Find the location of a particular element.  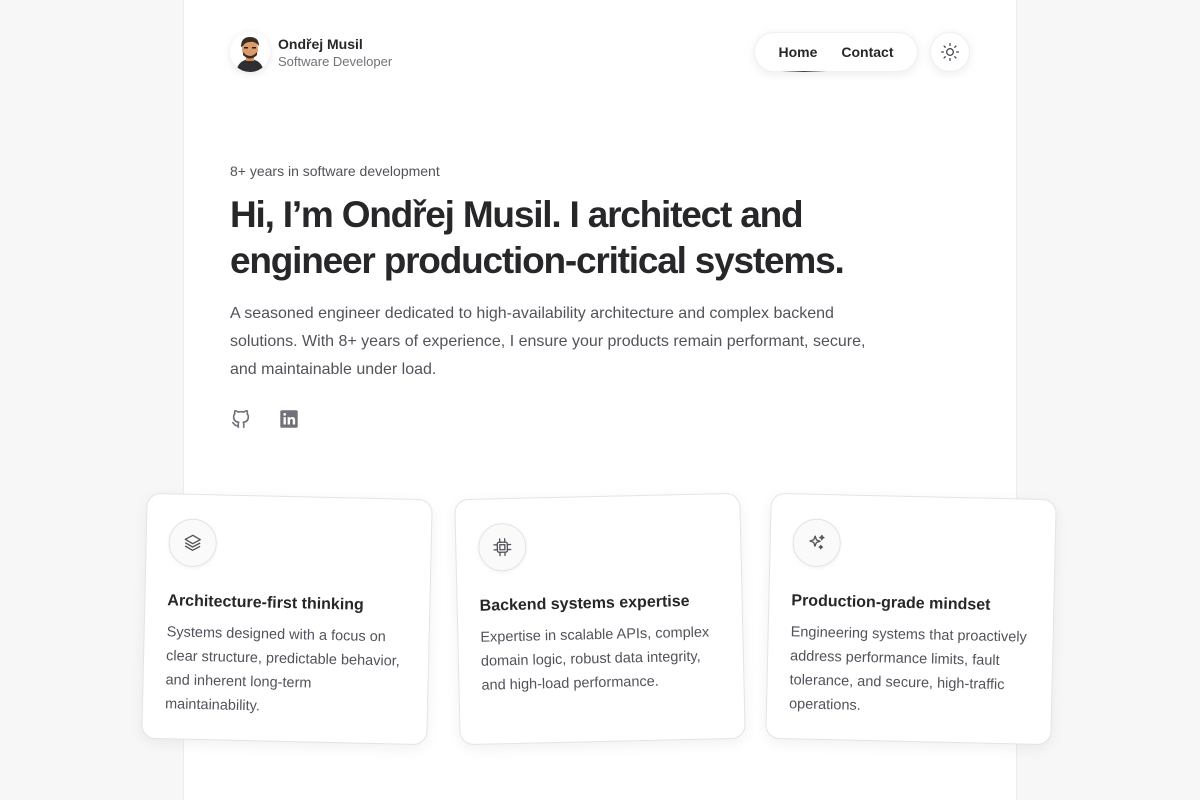

nav-active-indicator is located at coordinates (804, 71).